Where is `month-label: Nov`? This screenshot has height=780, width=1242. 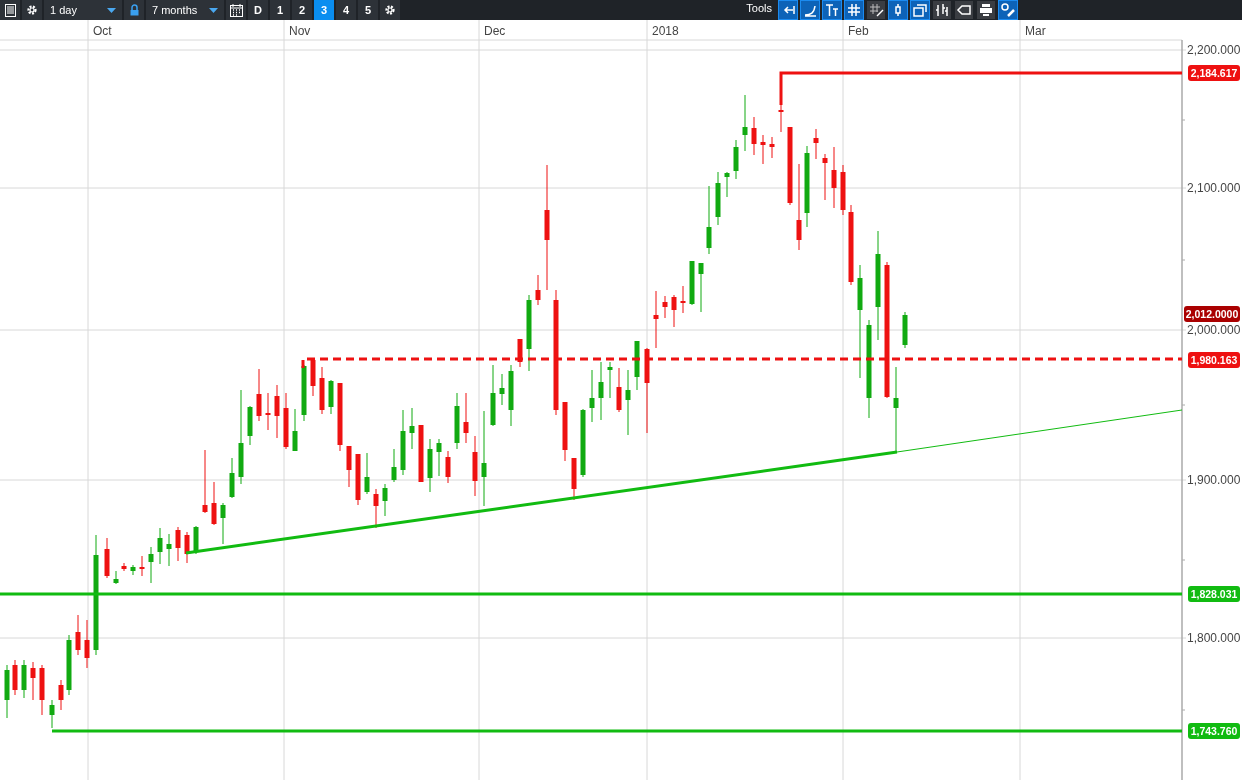 month-label: Nov is located at coordinates (300, 31).